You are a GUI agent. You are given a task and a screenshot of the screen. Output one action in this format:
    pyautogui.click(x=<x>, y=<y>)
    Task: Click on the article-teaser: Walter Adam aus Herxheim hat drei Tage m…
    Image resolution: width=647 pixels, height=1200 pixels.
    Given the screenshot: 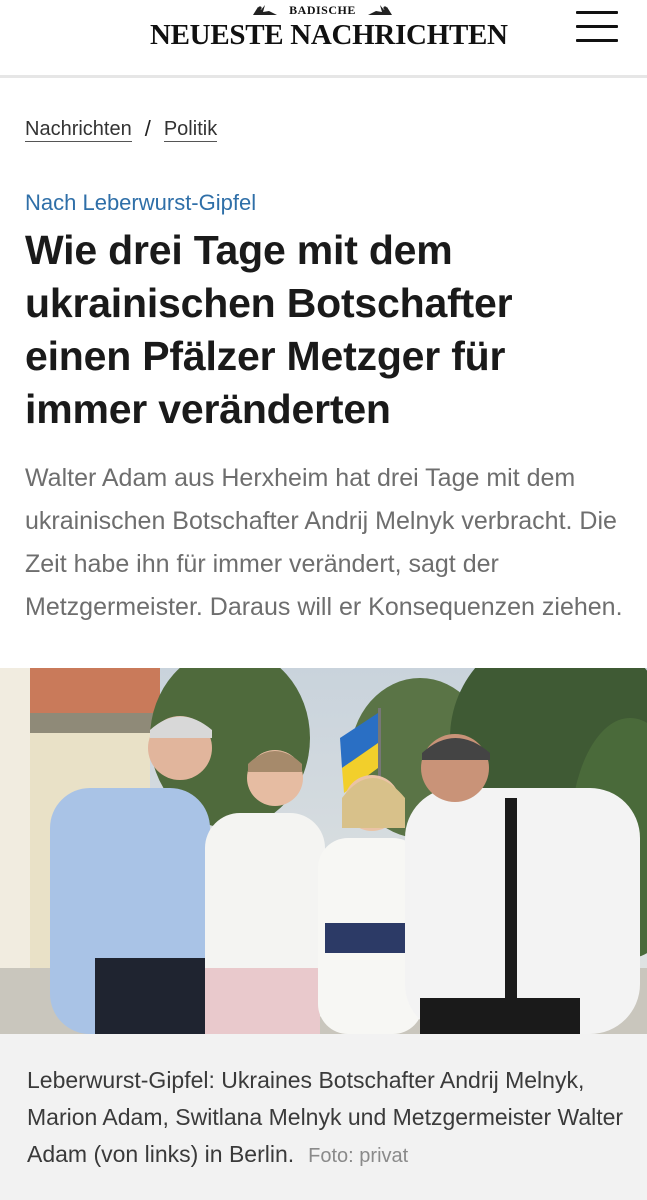 What is the action you would take?
    pyautogui.click(x=324, y=542)
    